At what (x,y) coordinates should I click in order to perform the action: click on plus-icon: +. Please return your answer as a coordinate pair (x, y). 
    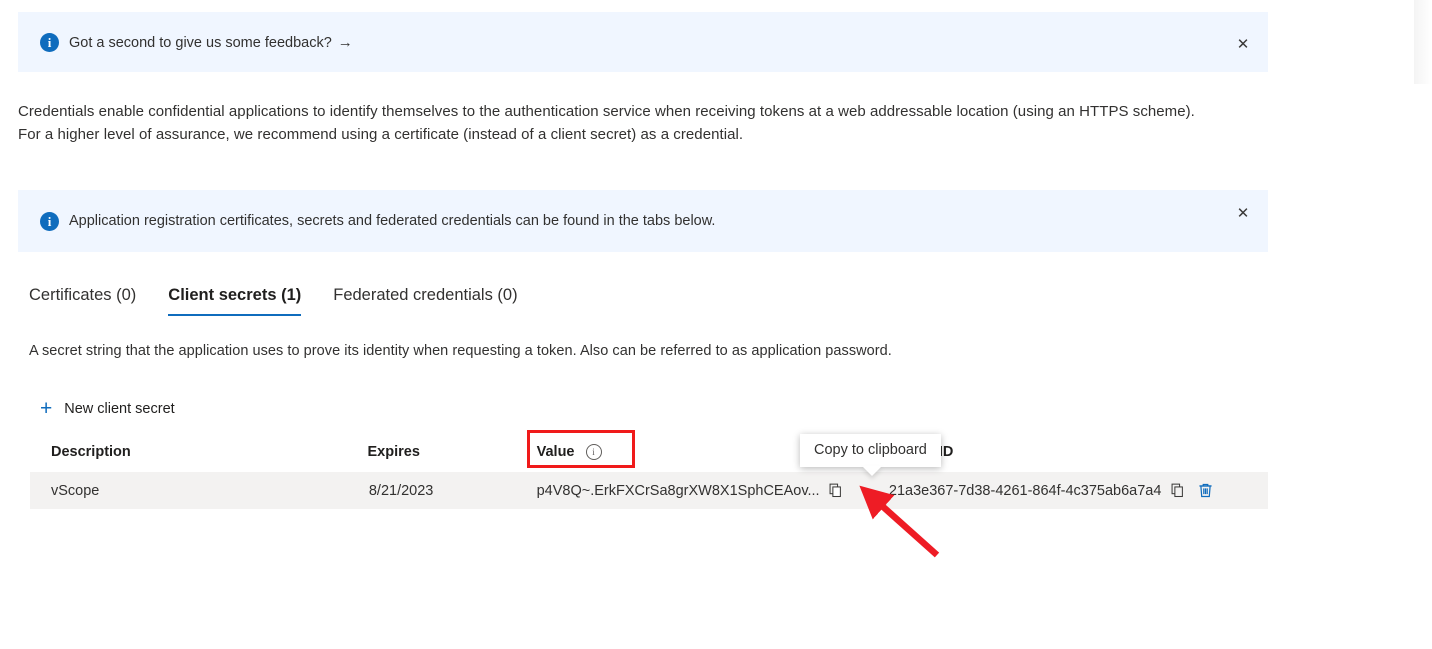
    Looking at the image, I should click on (46, 408).